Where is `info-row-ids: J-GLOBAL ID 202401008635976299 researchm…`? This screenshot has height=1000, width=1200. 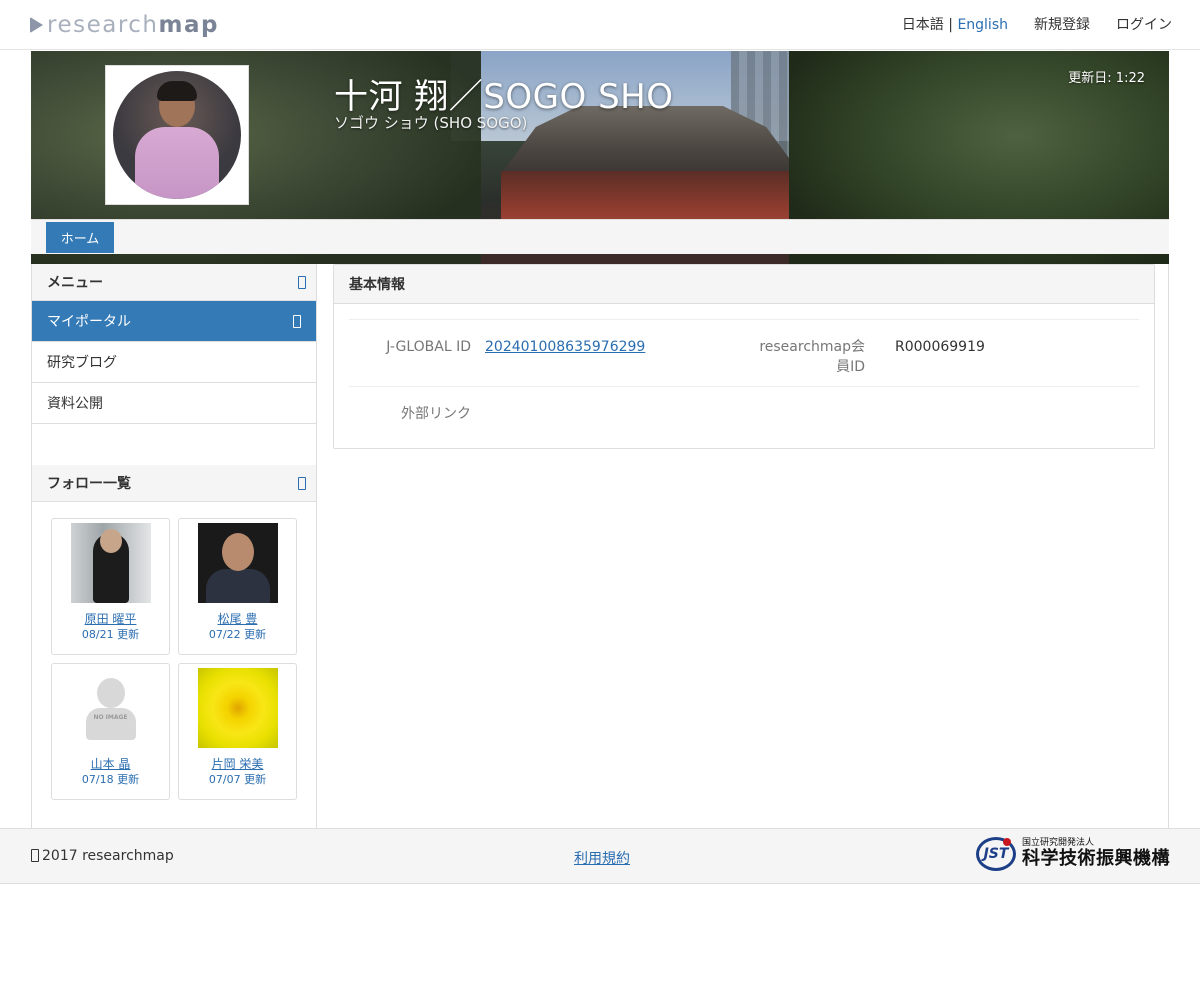 info-row-ids: J-GLOBAL ID 202401008635976299 researchm… is located at coordinates (744, 352).